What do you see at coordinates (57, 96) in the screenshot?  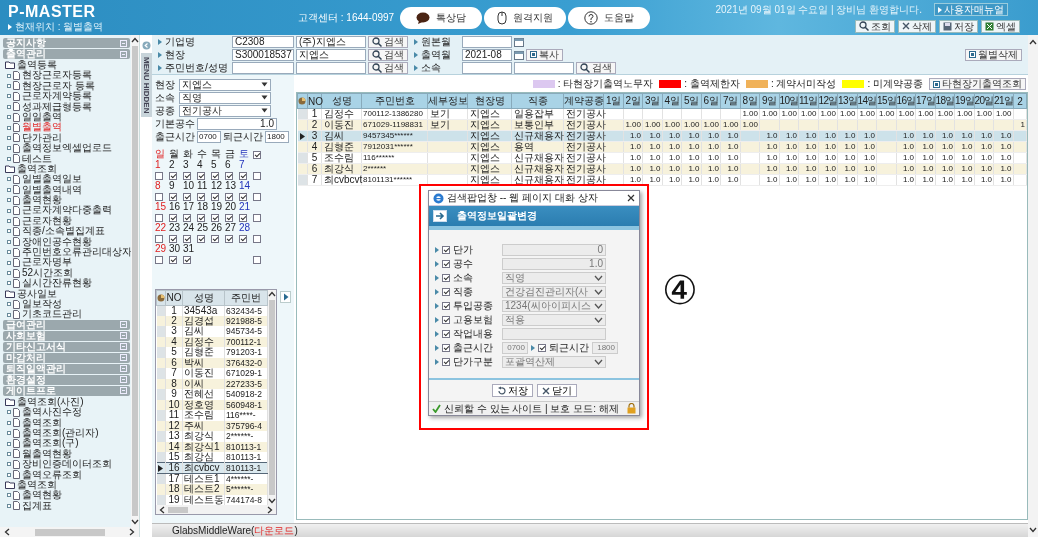 I see `menu-item: 근로자계약등록` at bounding box center [57, 96].